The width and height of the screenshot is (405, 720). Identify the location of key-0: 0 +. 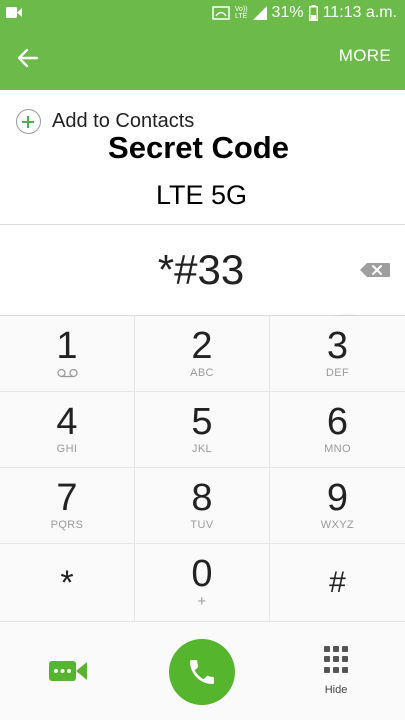
(202, 582).